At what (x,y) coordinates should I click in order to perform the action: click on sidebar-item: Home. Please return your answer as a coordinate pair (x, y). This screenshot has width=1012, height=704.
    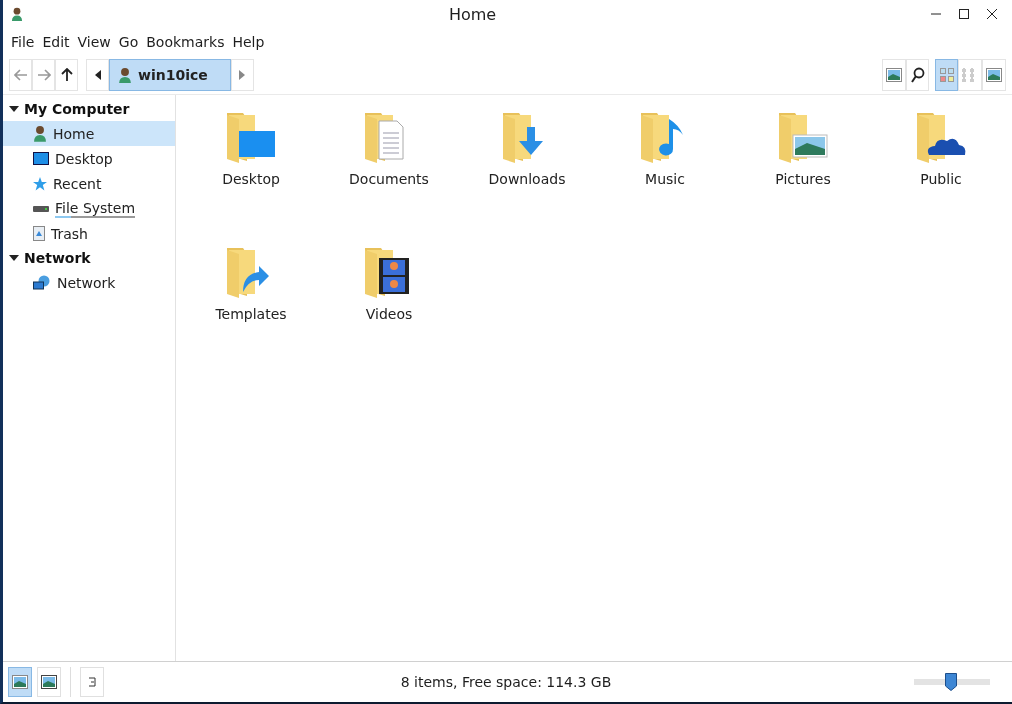
    Looking at the image, I should click on (89, 133).